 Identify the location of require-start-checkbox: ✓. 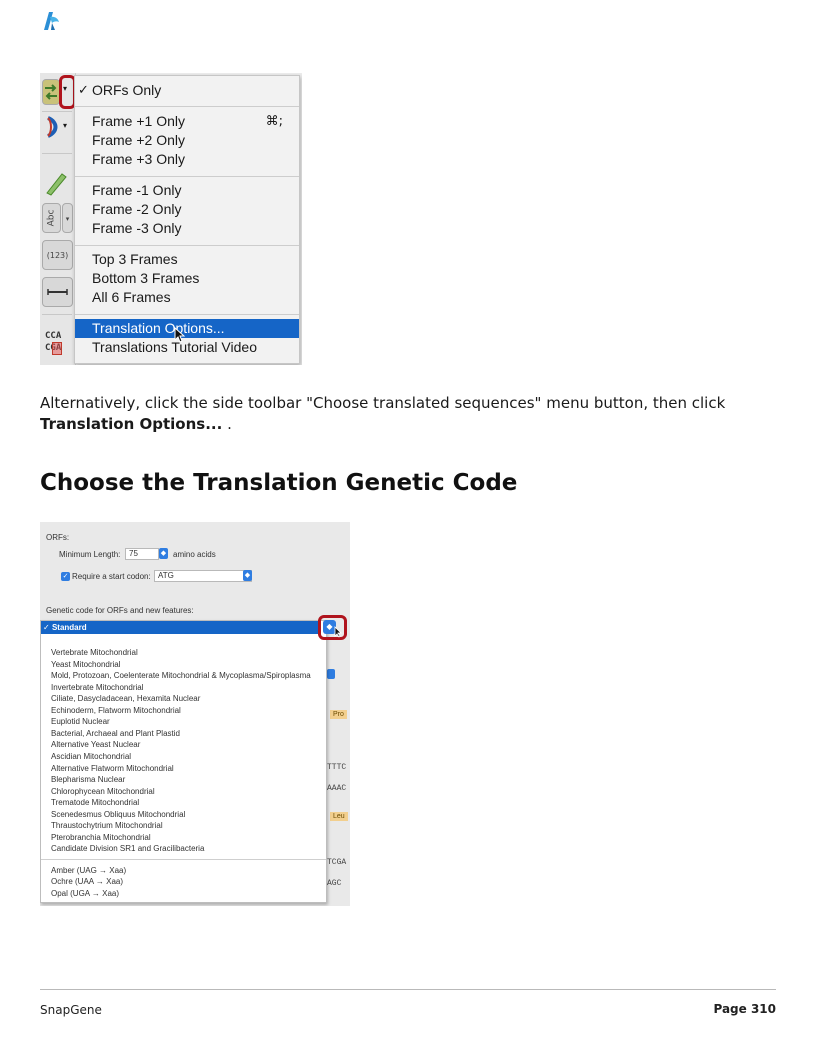
(65, 576).